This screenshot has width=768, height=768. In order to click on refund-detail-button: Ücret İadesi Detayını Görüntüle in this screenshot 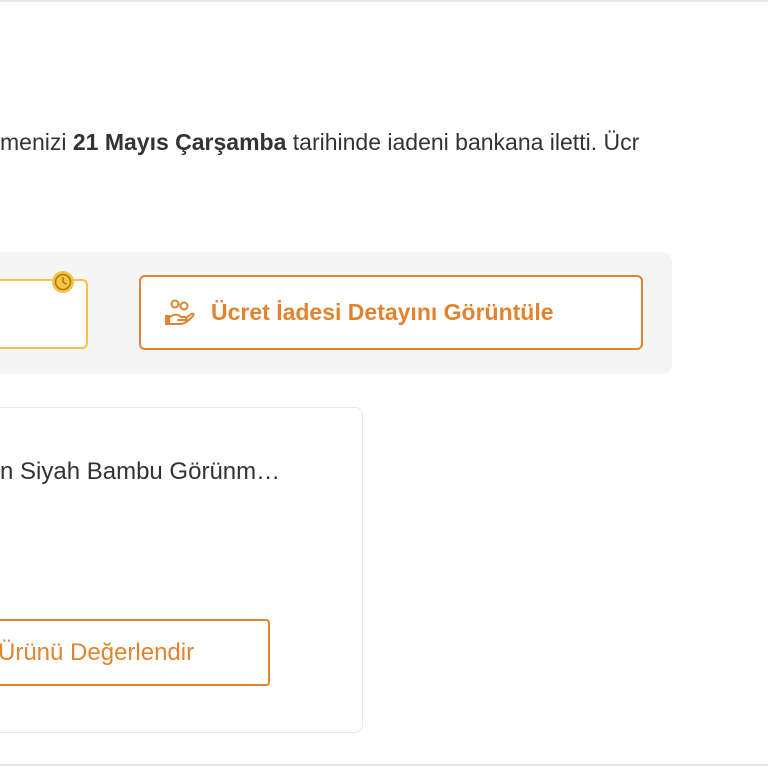, I will do `click(391, 312)`.